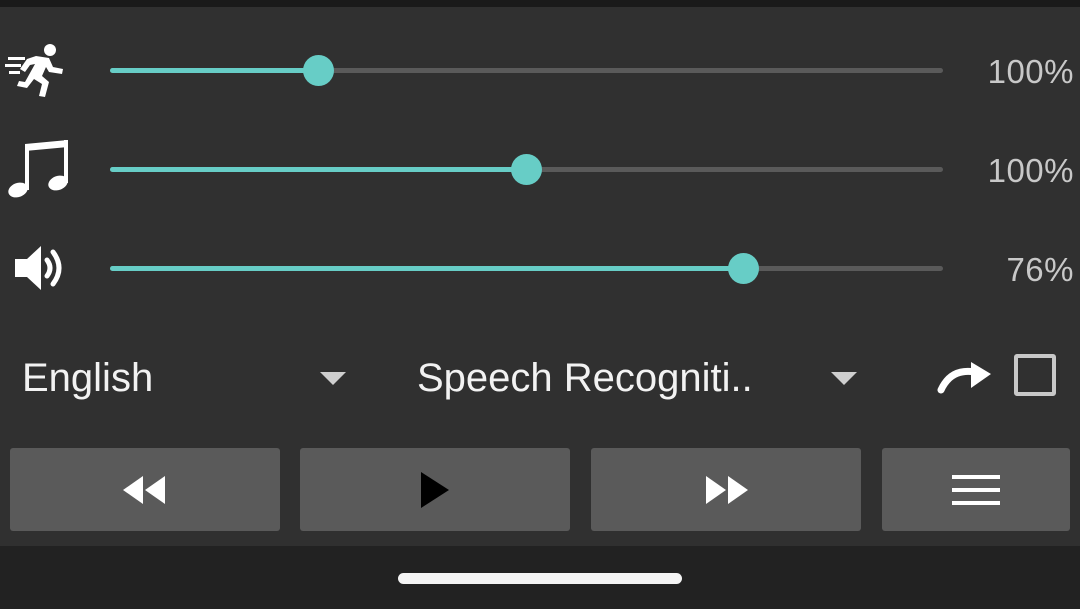  I want to click on redo-arrow-icon, so click(964, 378).